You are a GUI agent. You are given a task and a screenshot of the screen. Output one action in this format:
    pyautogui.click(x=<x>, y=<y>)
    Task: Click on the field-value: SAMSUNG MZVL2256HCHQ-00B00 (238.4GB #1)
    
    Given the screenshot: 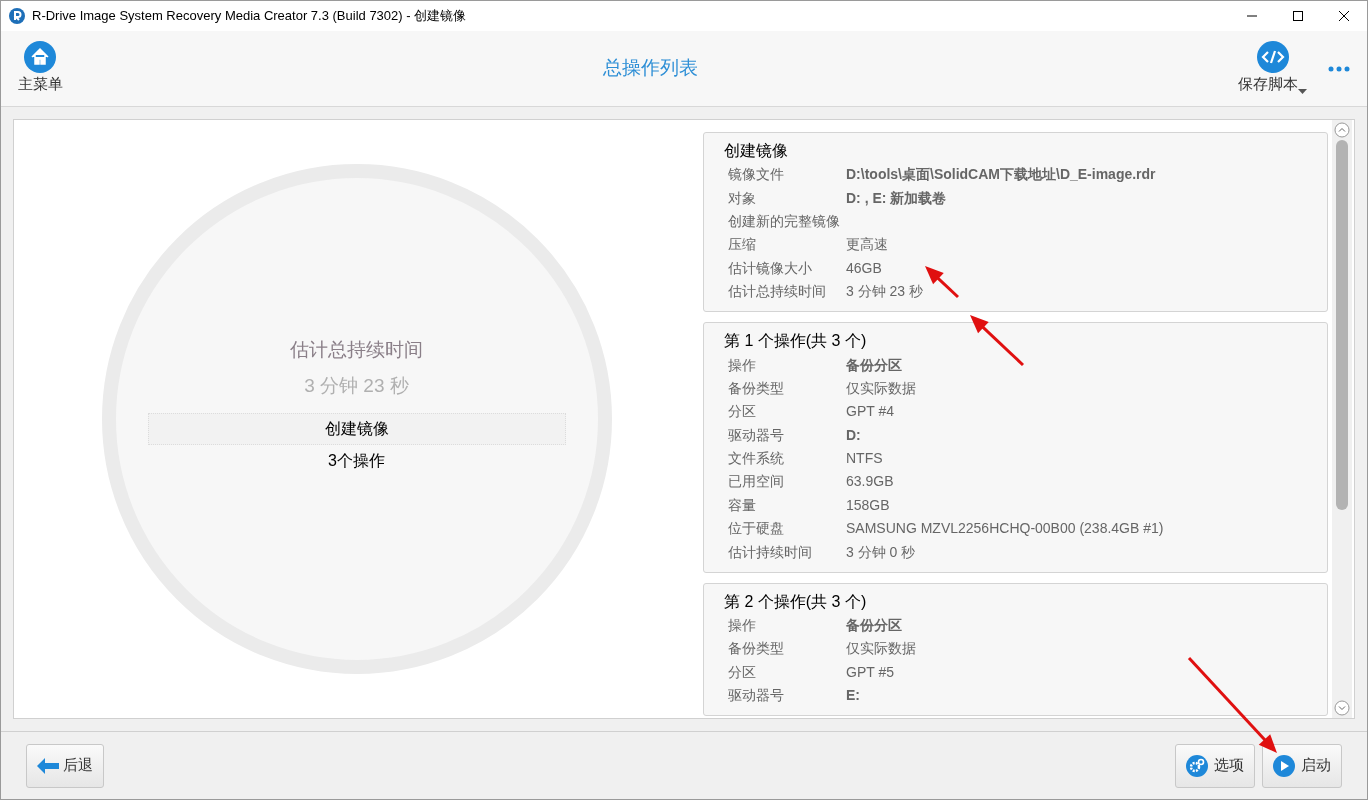 What is the action you would take?
    pyautogui.click(x=1005, y=529)
    